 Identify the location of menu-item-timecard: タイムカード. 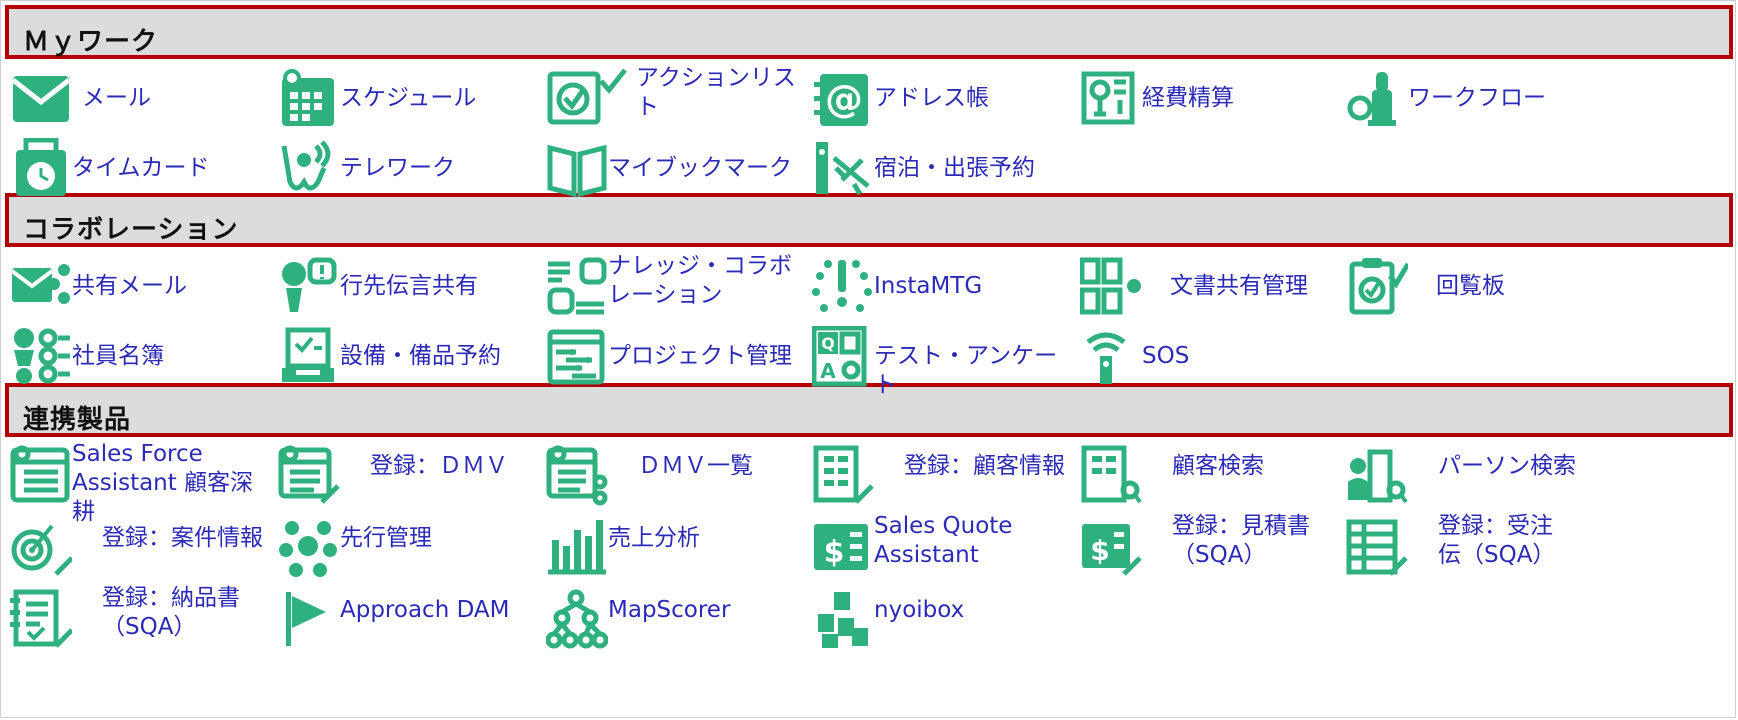
(140, 171).